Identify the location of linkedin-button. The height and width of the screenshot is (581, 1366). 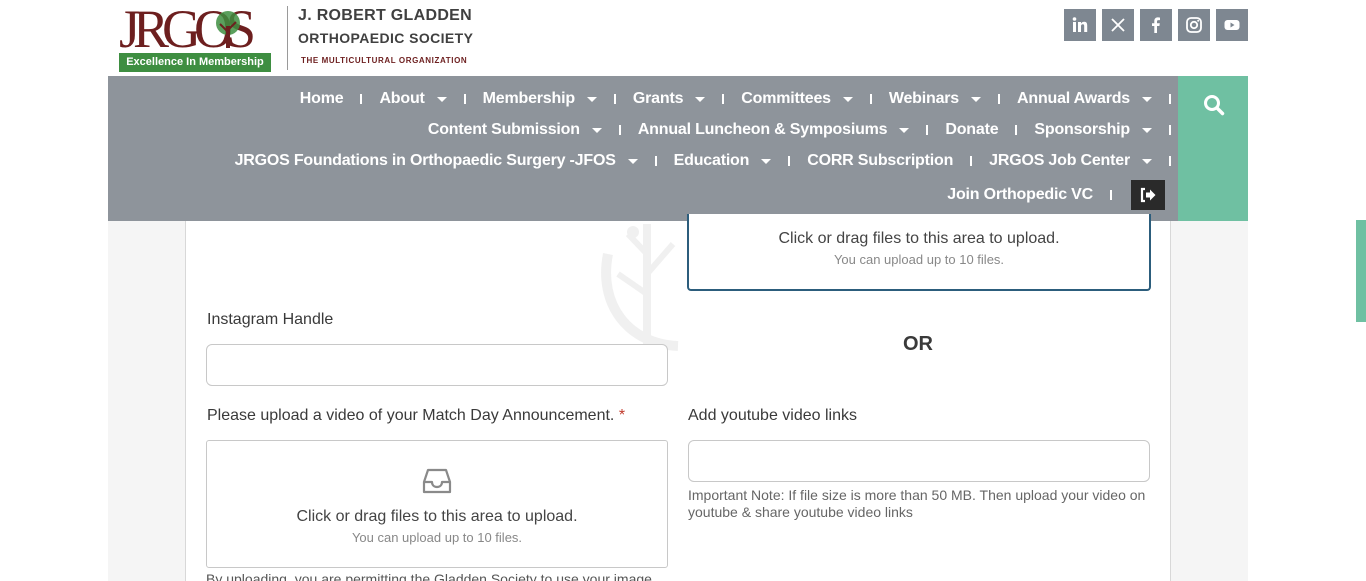
(1080, 25).